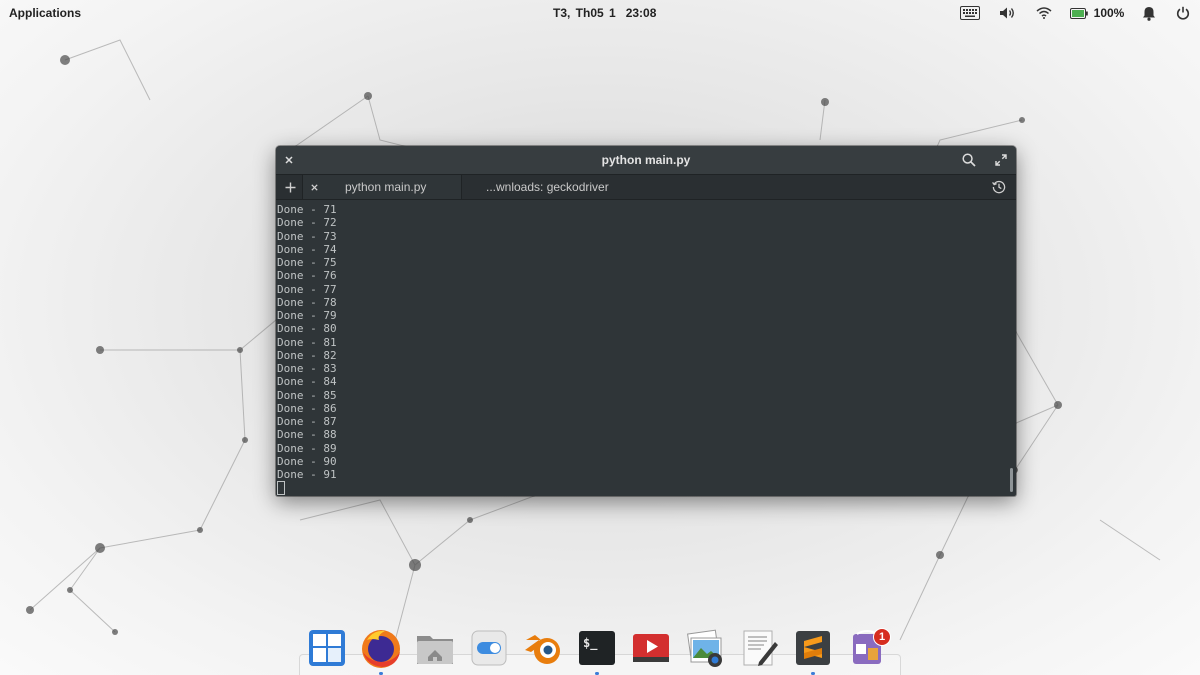 The height and width of the screenshot is (675, 1200). I want to click on close-icon, so click(314, 187).